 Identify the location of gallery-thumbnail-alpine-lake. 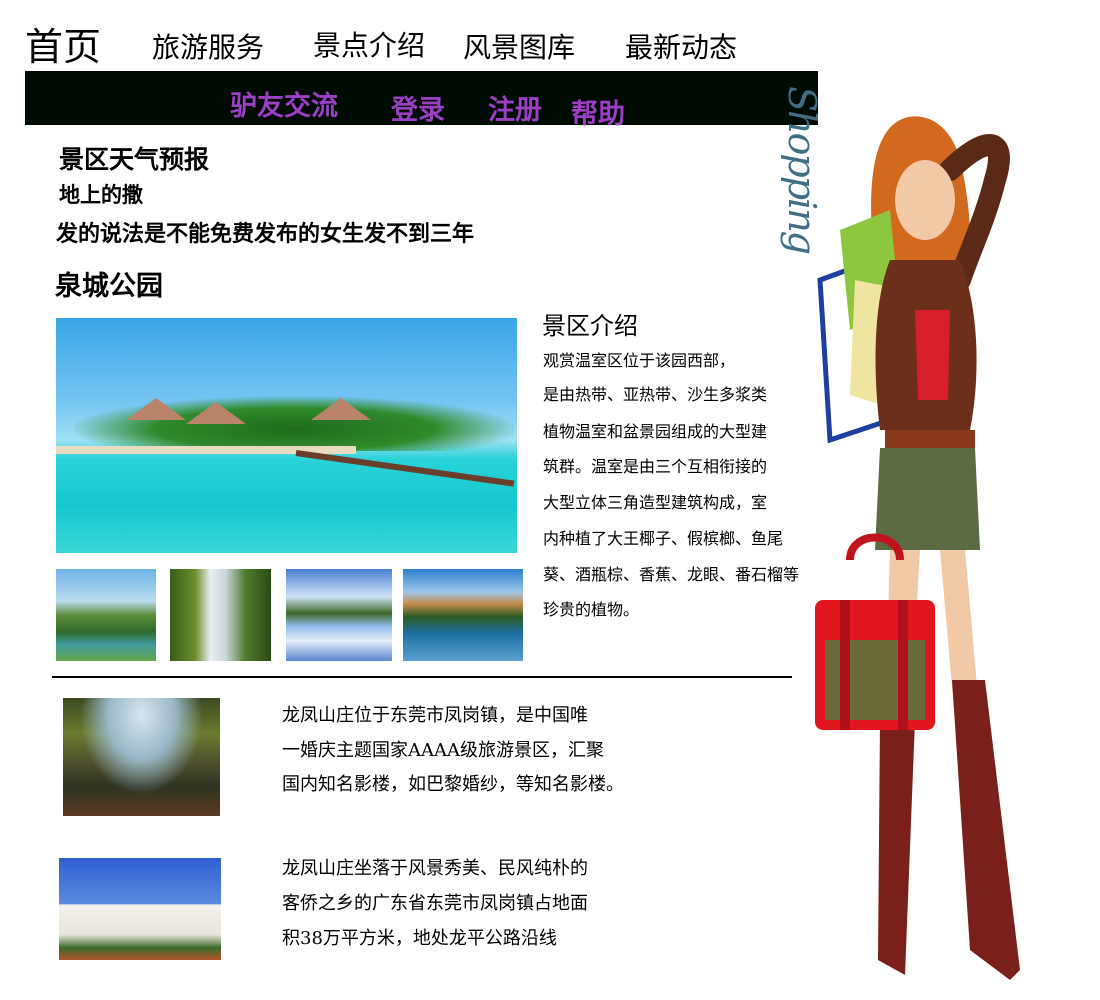
(463, 615).